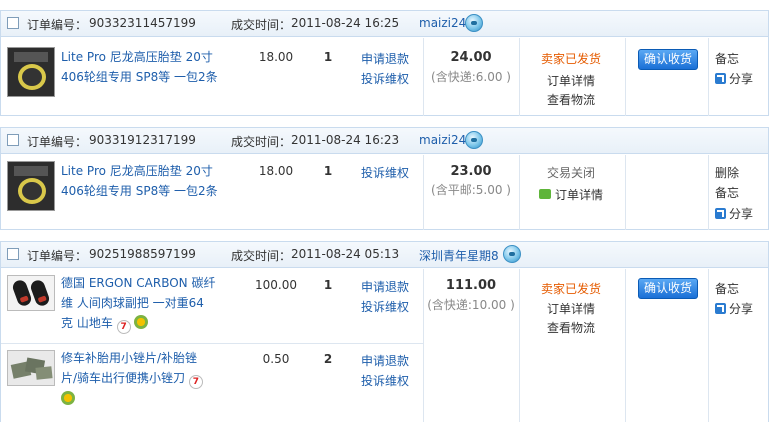 The width and height of the screenshot is (769, 422). I want to click on order-no: 90332311457199, so click(142, 23).